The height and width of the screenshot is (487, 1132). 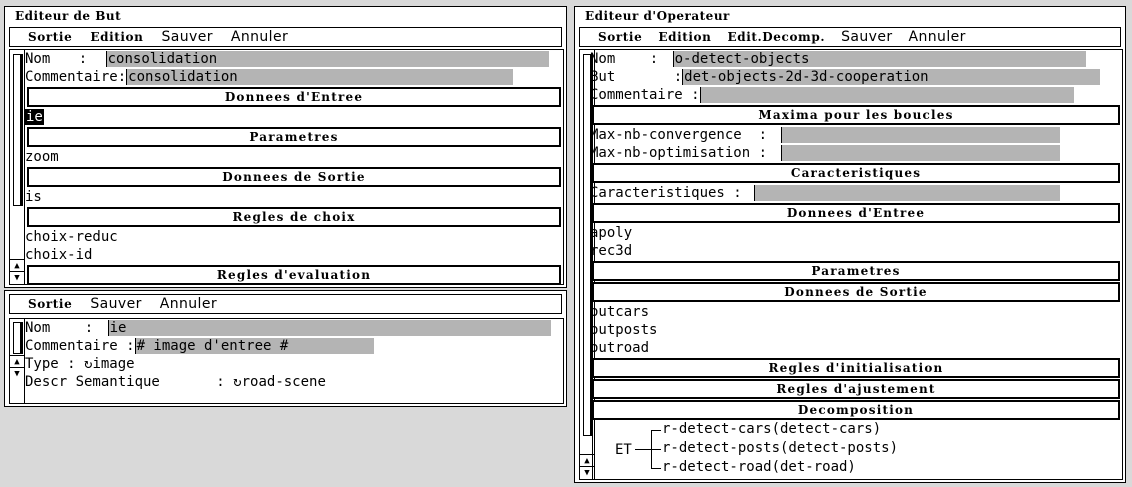 I want to click on max-opt-row: Max-nb-optimisation :, so click(x=856, y=153).